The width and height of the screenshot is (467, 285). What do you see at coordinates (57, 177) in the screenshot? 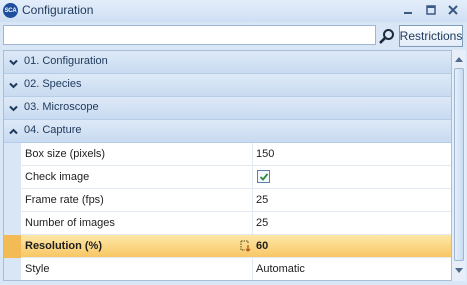
I see `property-name: Check image` at bounding box center [57, 177].